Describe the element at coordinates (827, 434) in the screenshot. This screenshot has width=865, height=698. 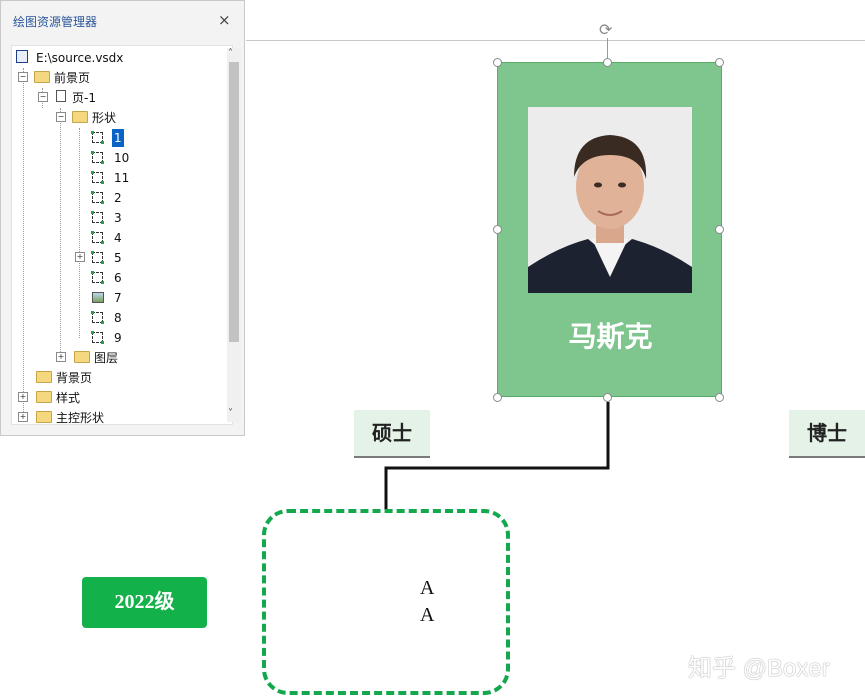
I see `tag-doctor: 博士` at that location.